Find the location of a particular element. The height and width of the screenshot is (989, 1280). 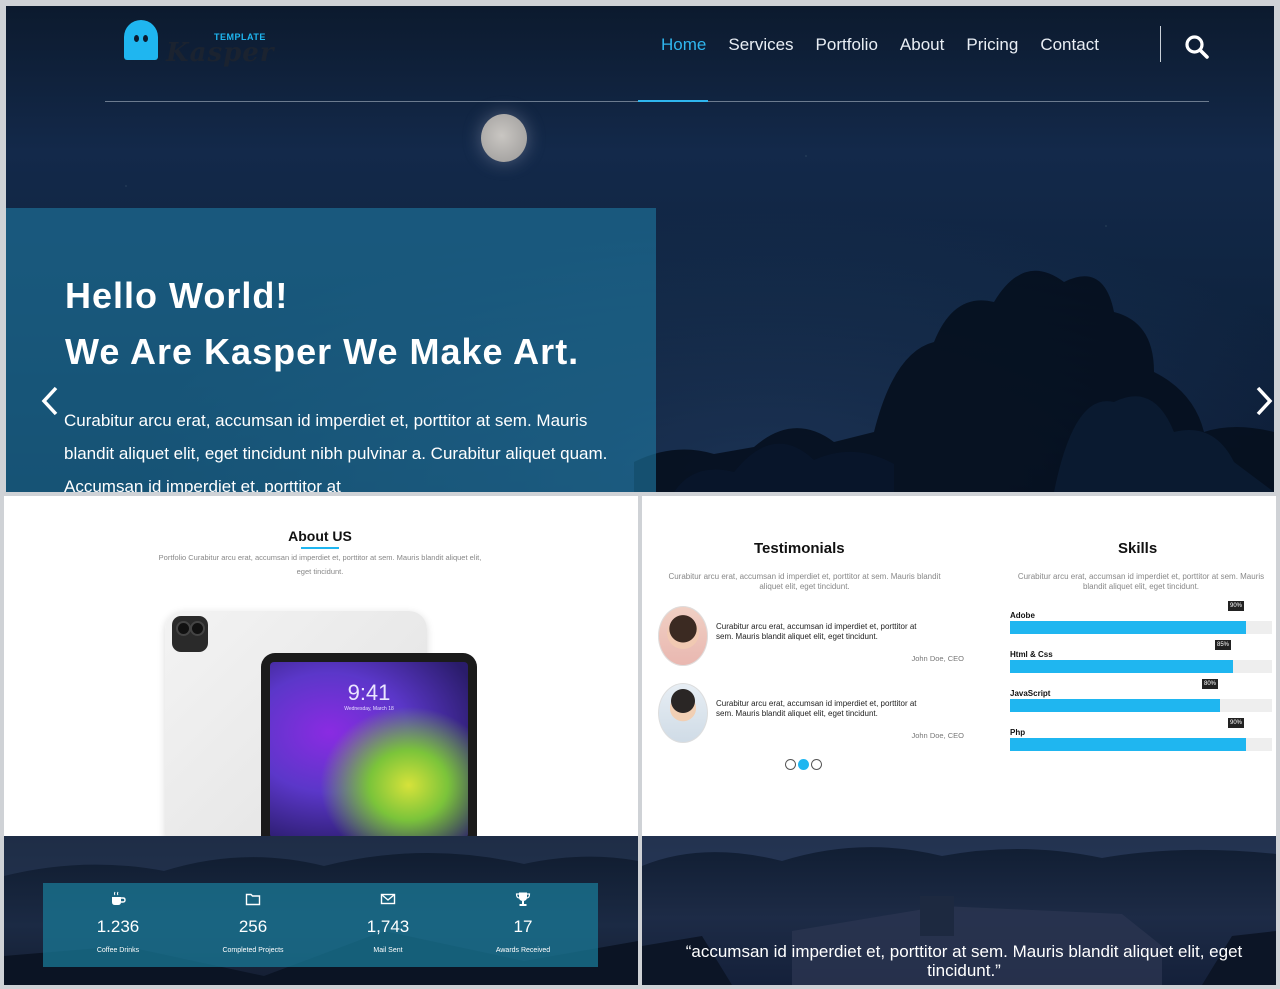

stat-item: 1.236 Coffee Drinks is located at coordinates (118, 922).